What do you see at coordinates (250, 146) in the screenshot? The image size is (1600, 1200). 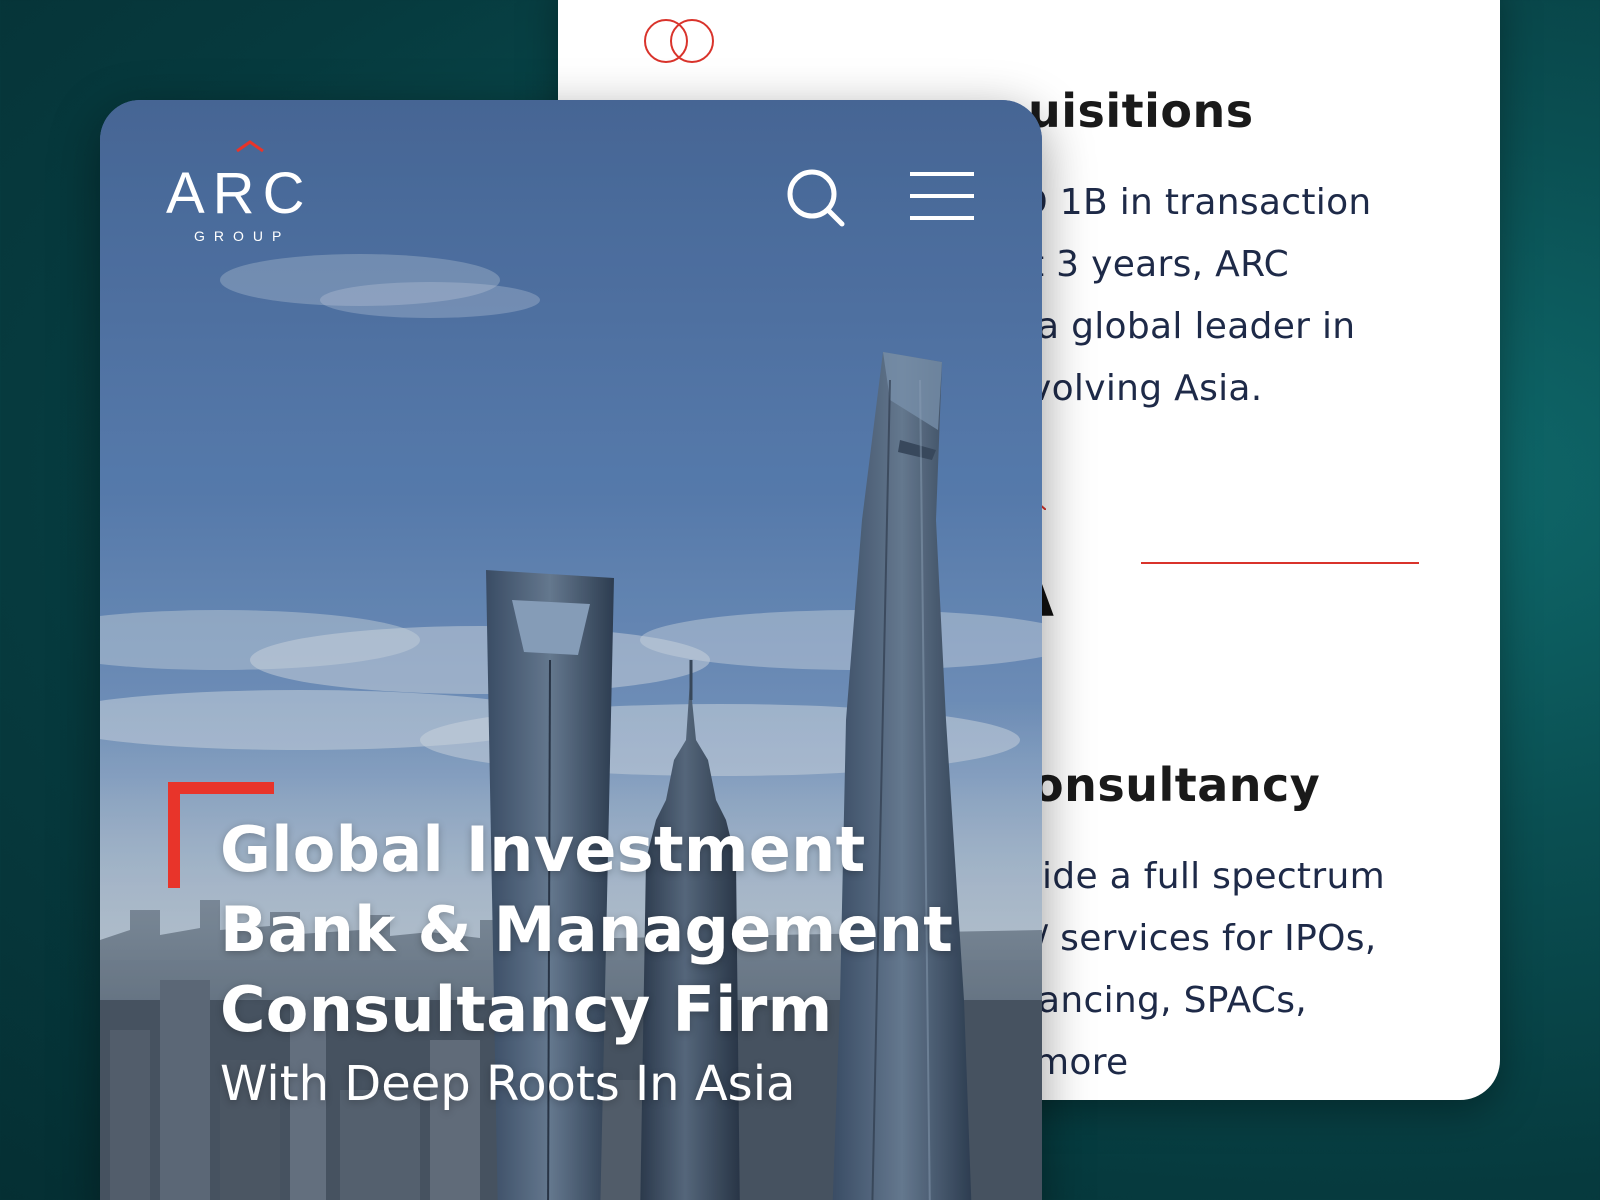 I see `logo-caret-icon` at bounding box center [250, 146].